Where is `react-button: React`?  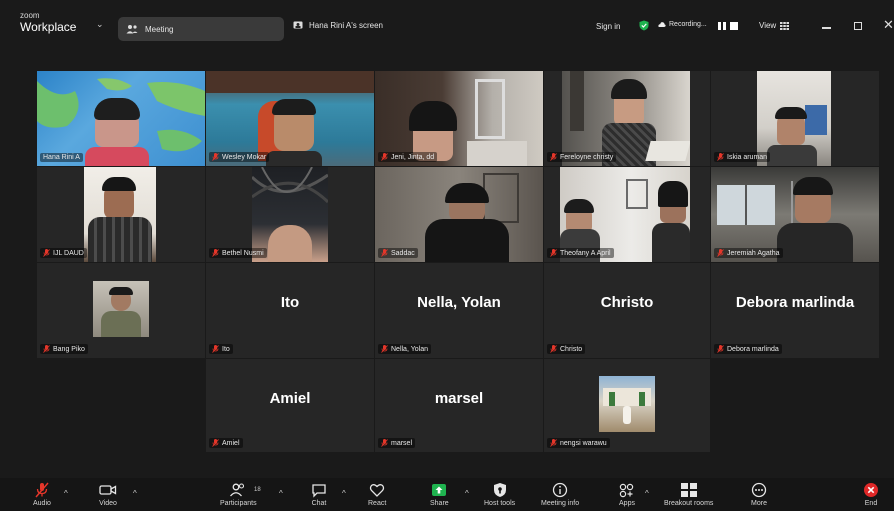
react-button: React is located at coordinates (377, 494).